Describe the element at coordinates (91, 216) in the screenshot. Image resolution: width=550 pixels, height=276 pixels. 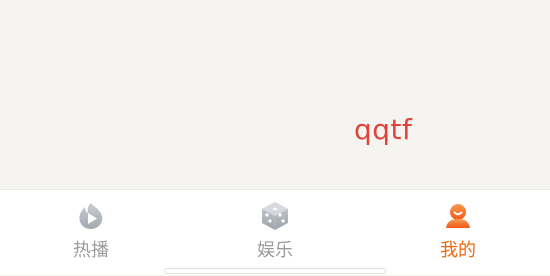
I see `play-flame-icon` at that location.